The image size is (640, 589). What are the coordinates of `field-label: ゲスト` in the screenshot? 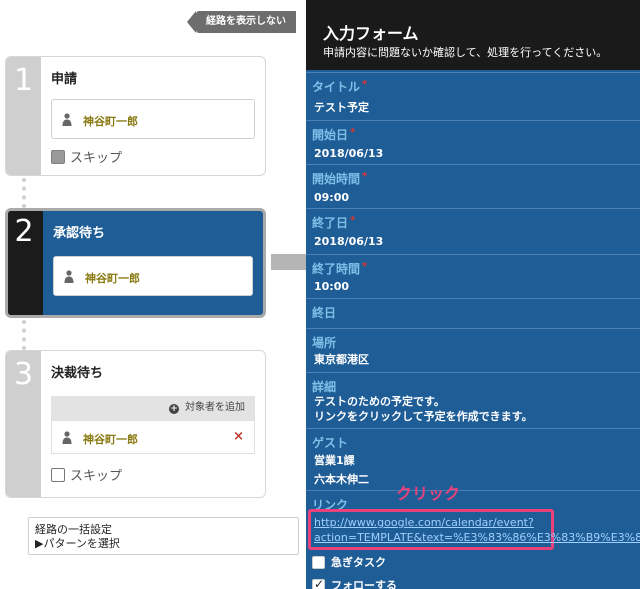 It's located at (330, 443).